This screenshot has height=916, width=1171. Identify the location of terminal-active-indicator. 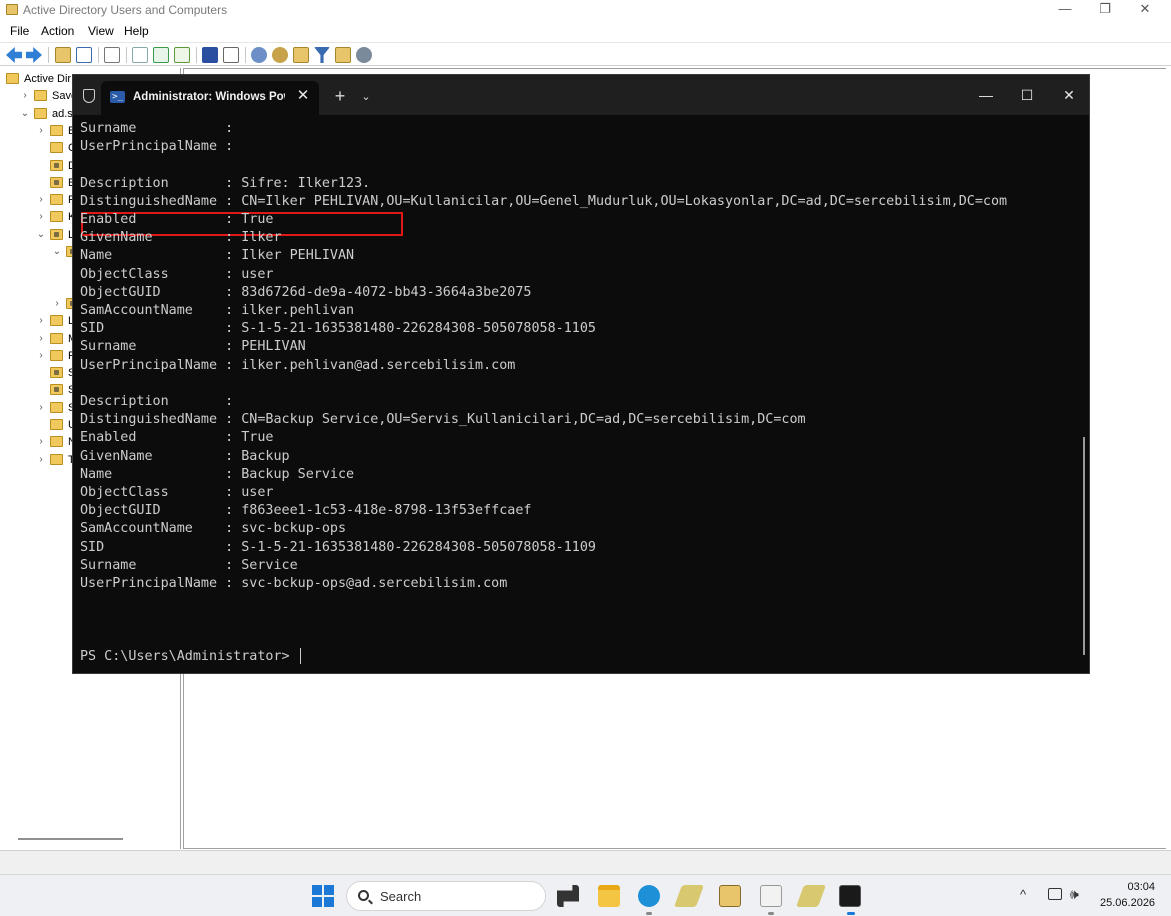
(851, 913).